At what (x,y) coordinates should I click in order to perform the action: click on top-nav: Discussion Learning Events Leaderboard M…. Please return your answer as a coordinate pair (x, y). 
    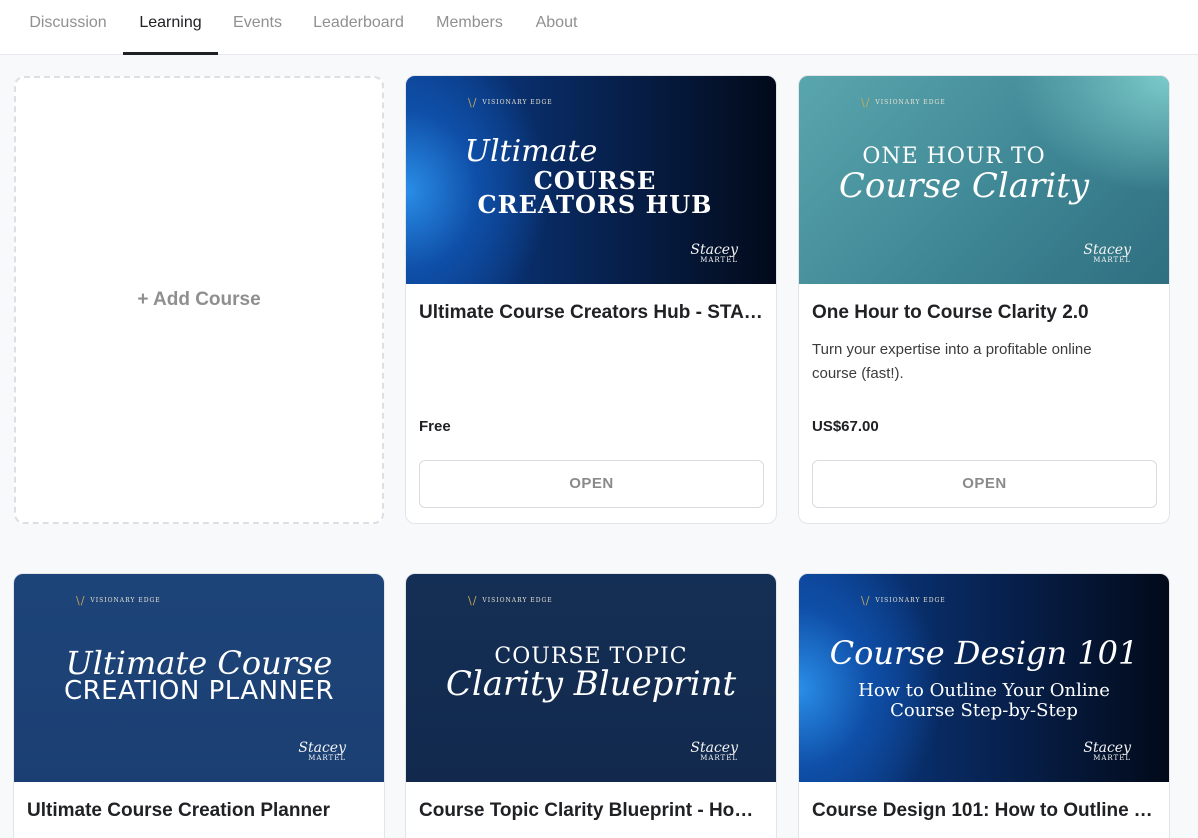
    Looking at the image, I should click on (599, 27).